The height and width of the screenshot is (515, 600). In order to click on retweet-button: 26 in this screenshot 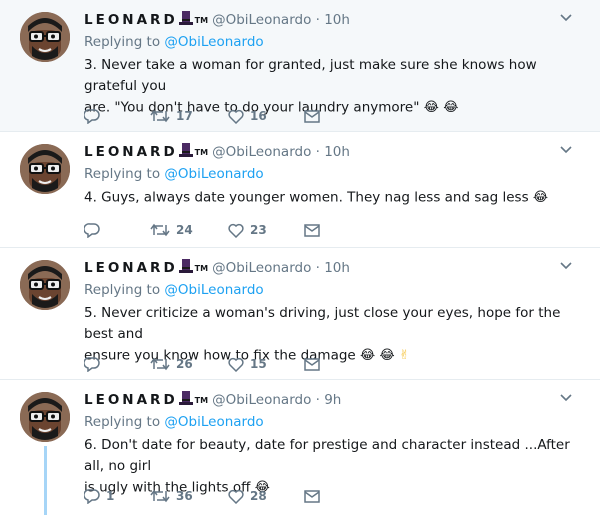, I will do `click(189, 364)`.